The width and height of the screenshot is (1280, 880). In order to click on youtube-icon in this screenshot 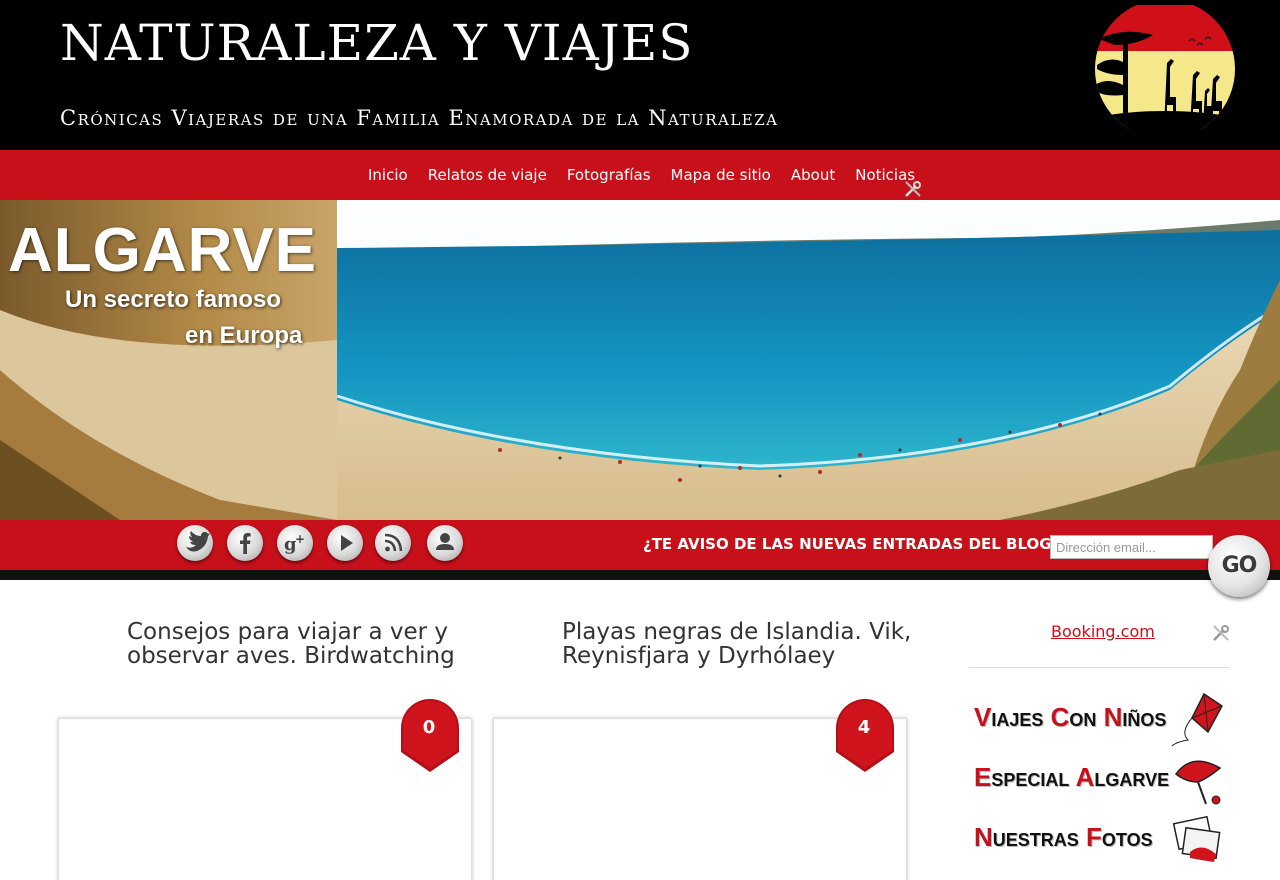, I will do `click(345, 543)`.